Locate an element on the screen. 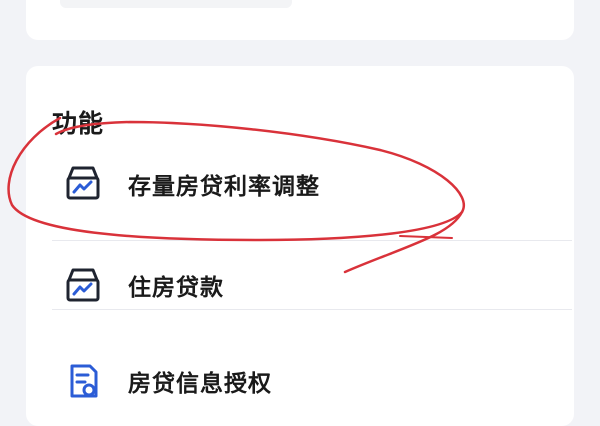 The width and height of the screenshot is (600, 426). top-card-bar is located at coordinates (176, 4).